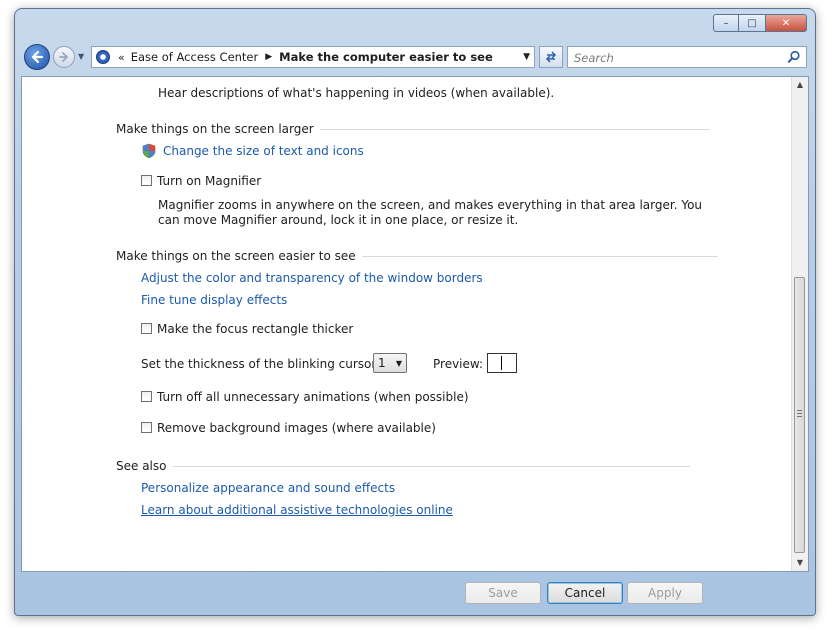  What do you see at coordinates (268, 488) in the screenshot?
I see `link-personalize-appearance: Personalize appearance and sound effects` at bounding box center [268, 488].